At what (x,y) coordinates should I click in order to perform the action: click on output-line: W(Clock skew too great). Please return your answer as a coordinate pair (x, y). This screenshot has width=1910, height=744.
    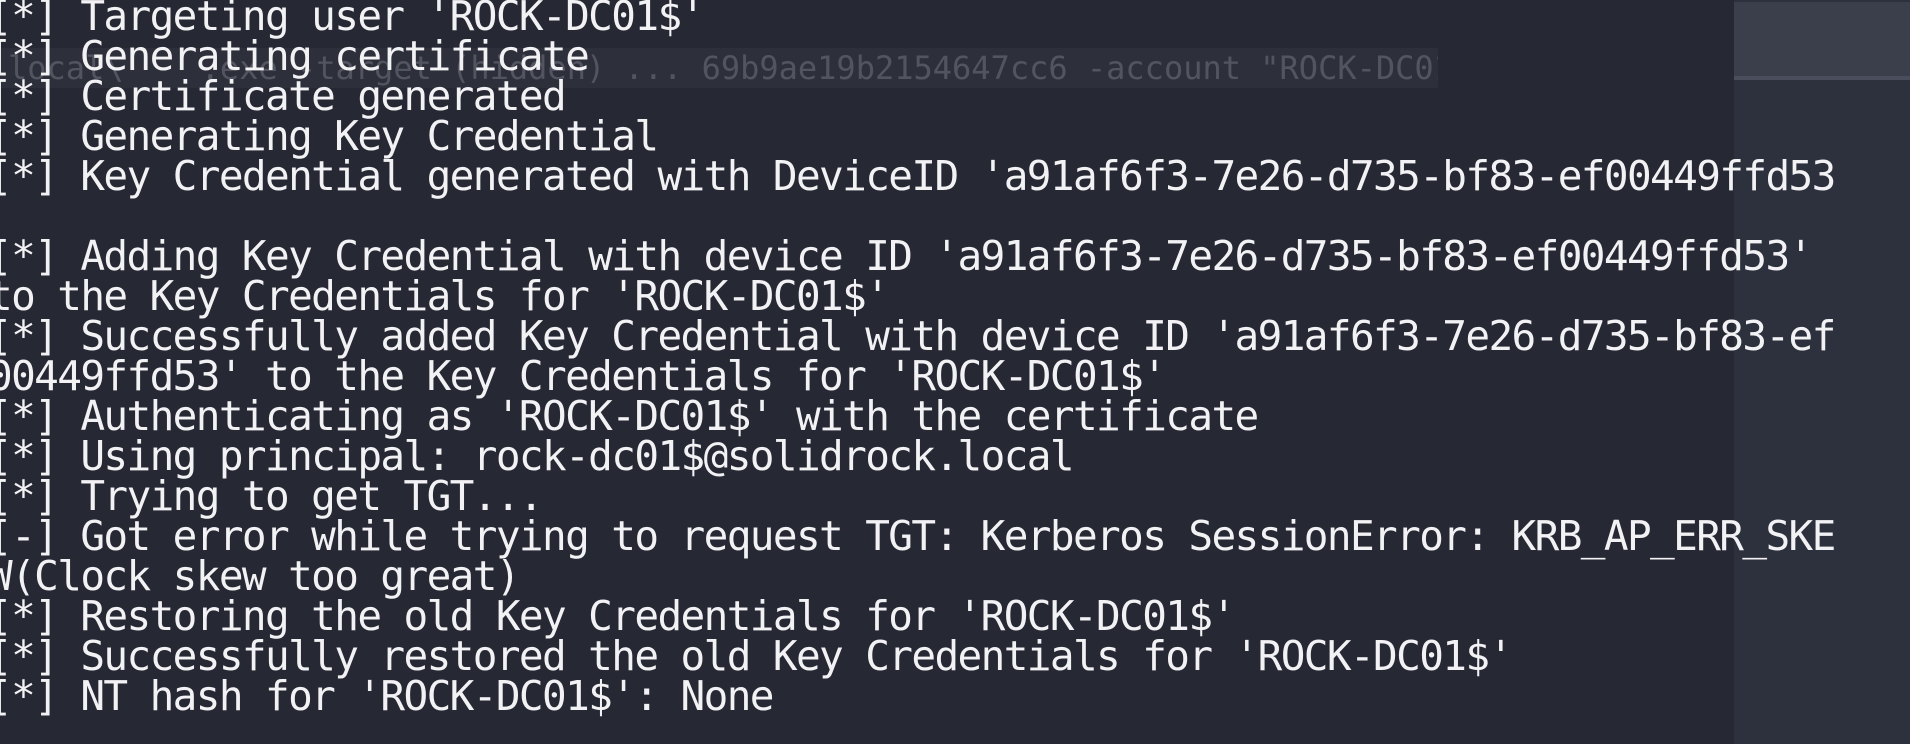
    Looking at the image, I should click on (260, 576).